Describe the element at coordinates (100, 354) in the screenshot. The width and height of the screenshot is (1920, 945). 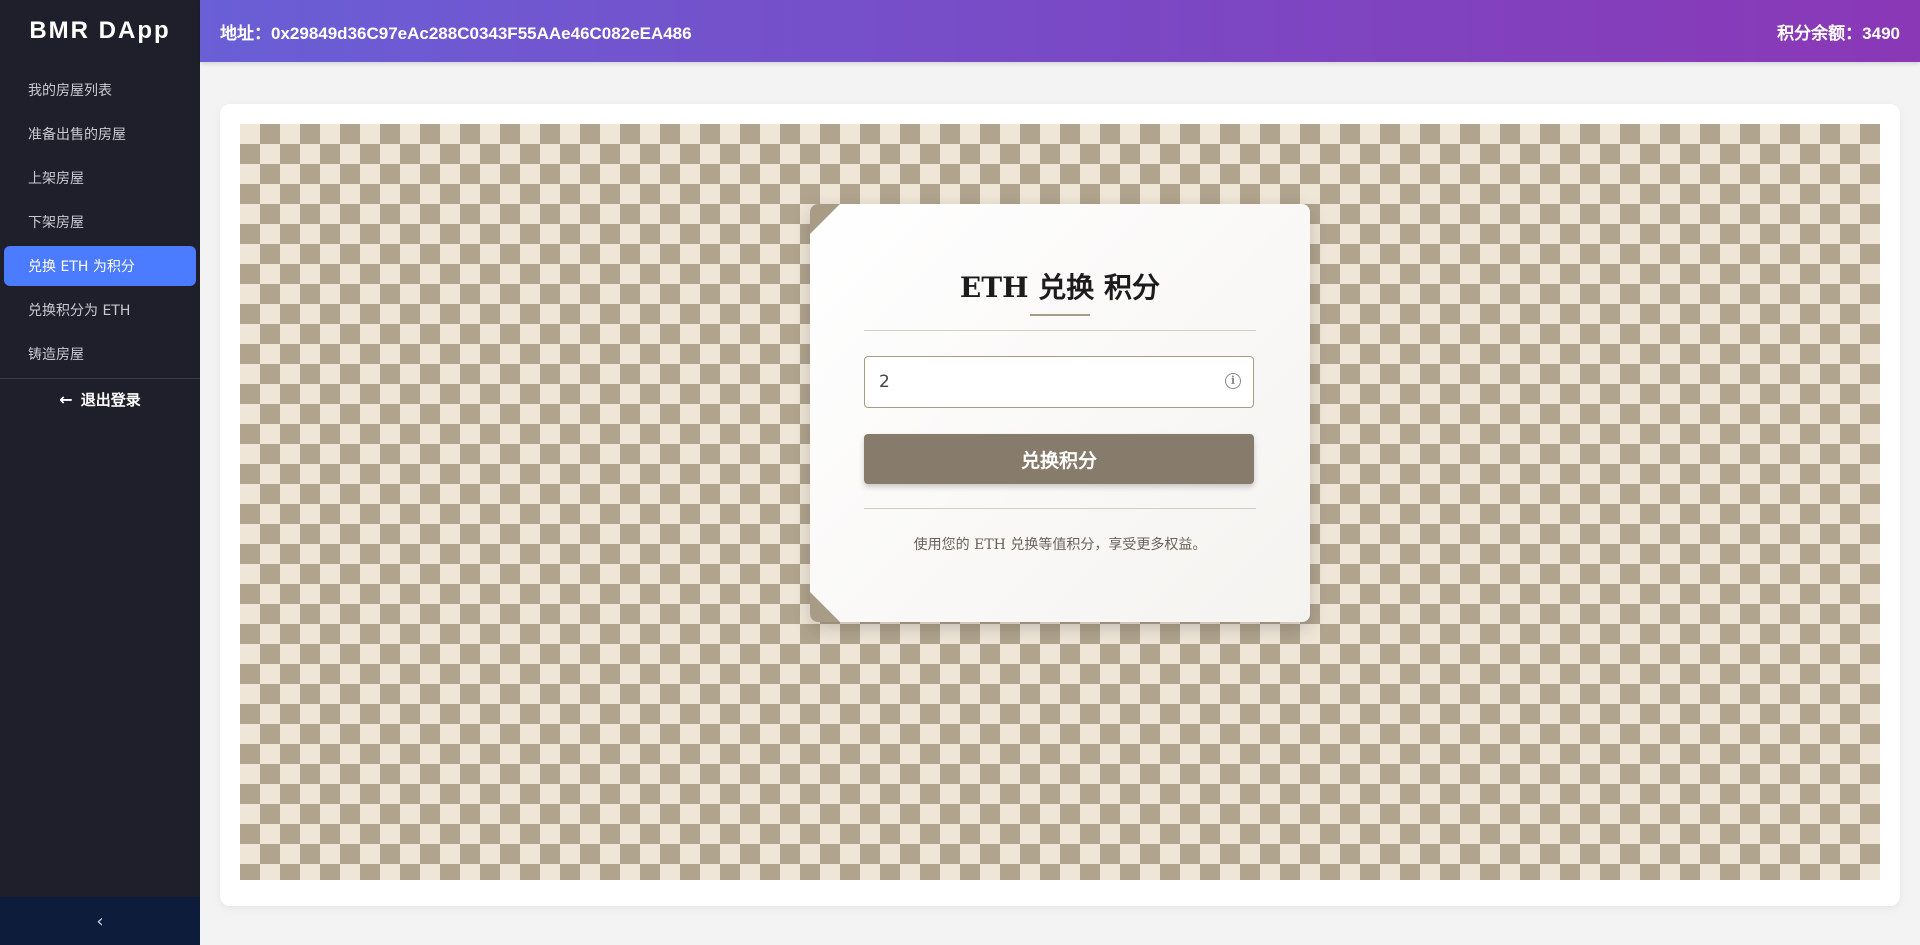
I see `sidebar-item-mint-house: 铸造房屋` at that location.